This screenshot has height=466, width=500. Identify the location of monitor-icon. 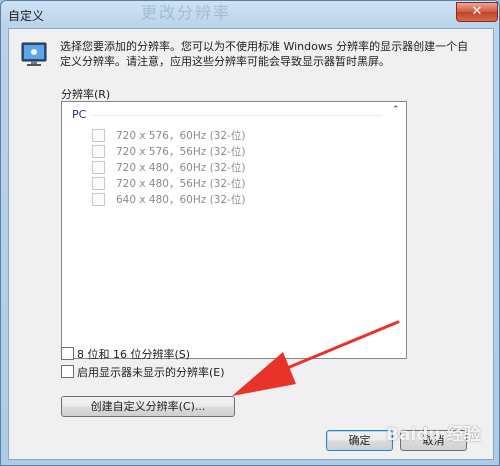
(34, 54).